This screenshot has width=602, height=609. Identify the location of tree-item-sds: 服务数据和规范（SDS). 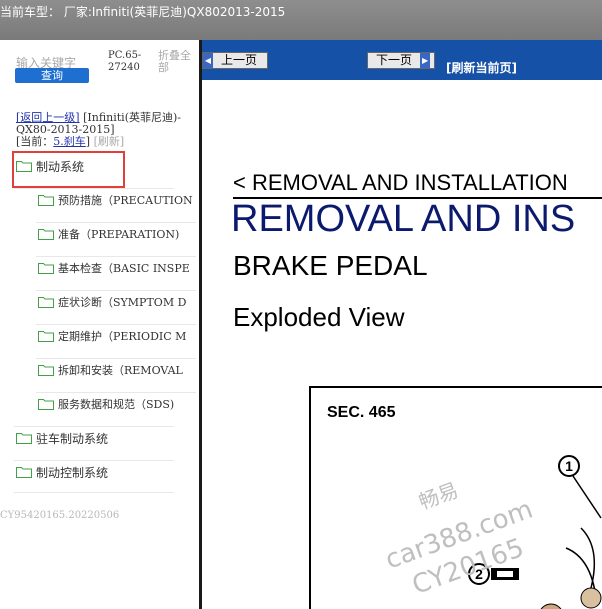
(106, 404).